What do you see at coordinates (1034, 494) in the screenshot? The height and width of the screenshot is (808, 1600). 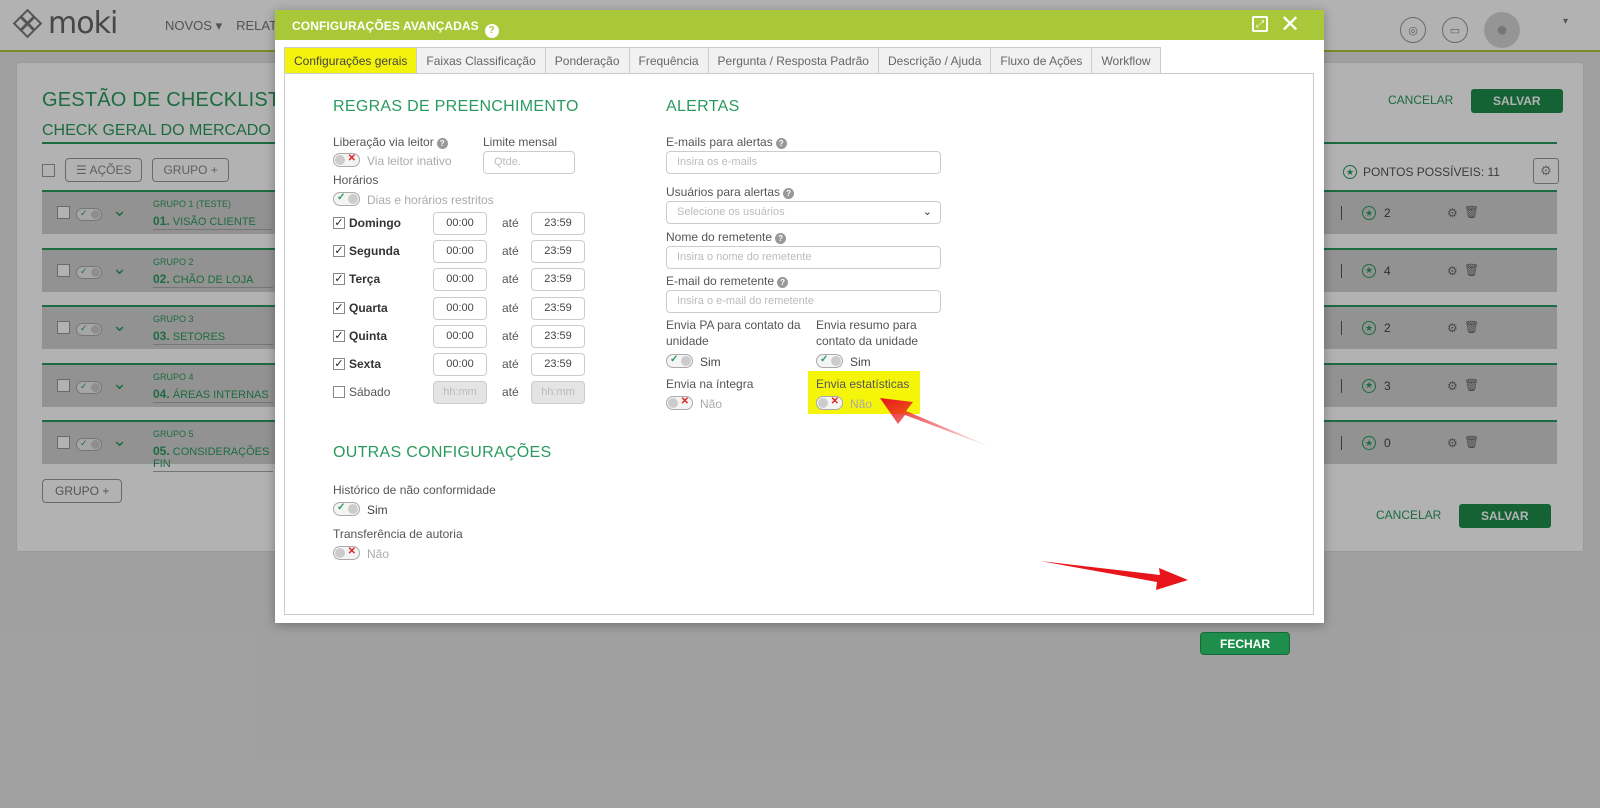 I see `annotation-arrows` at bounding box center [1034, 494].